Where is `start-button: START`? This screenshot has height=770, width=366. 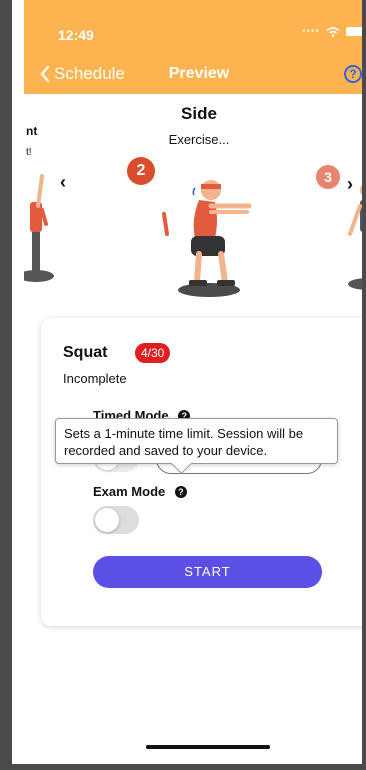
start-button: START is located at coordinates (207, 572).